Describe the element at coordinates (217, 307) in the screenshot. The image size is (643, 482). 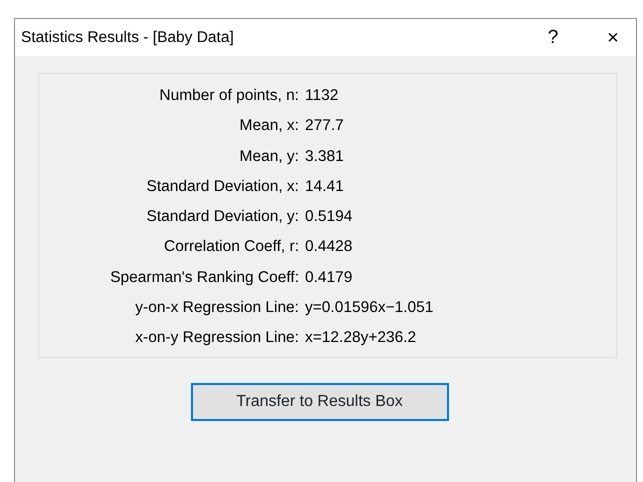
I see `stat-label: y-on-x Regression Line:` at that location.